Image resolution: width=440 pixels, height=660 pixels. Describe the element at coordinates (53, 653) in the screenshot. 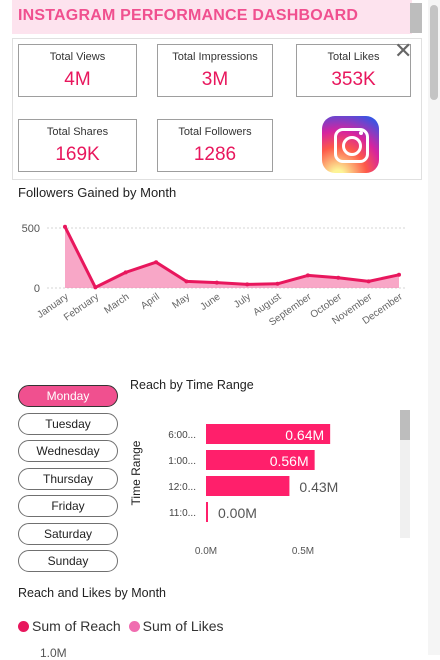

I see `reach-likes-axis-top-label: 1.0M` at that location.